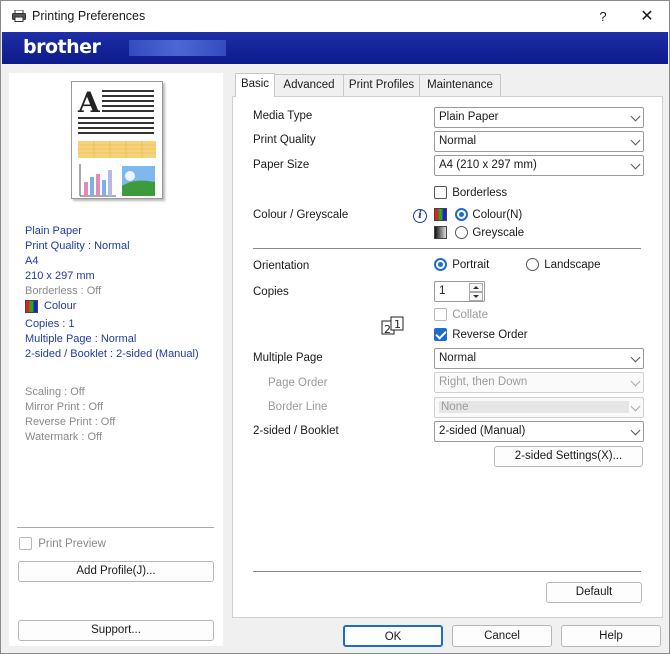 This screenshot has height=654, width=670. Describe the element at coordinates (647, 16) in the screenshot. I see `close-icon: ✕` at that location.